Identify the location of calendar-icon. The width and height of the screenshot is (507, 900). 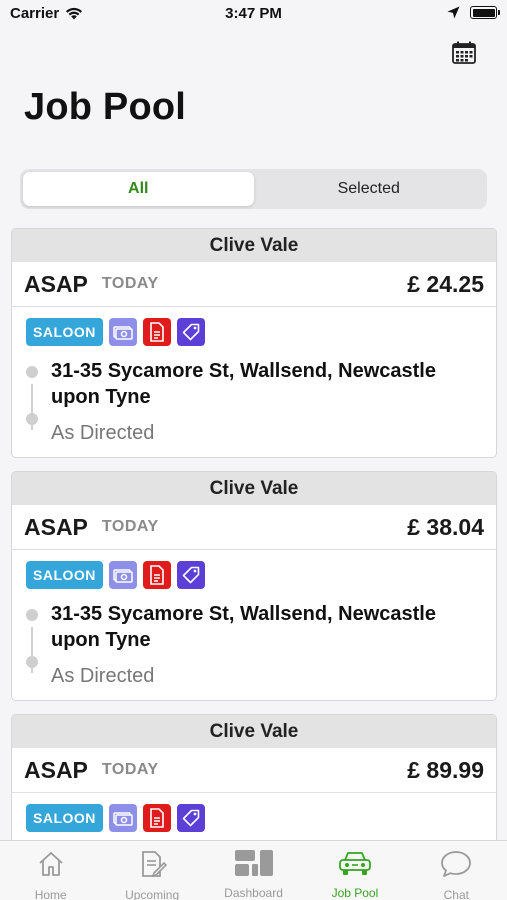
(464, 52).